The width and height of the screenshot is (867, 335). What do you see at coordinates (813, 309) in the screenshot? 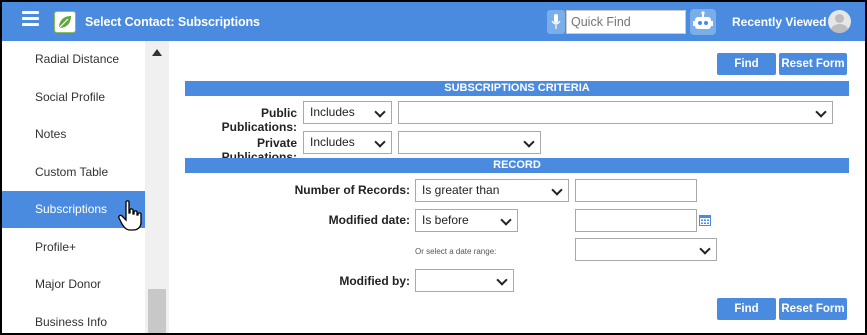
I see `reset-form-button-bottom: Reset Form` at bounding box center [813, 309].